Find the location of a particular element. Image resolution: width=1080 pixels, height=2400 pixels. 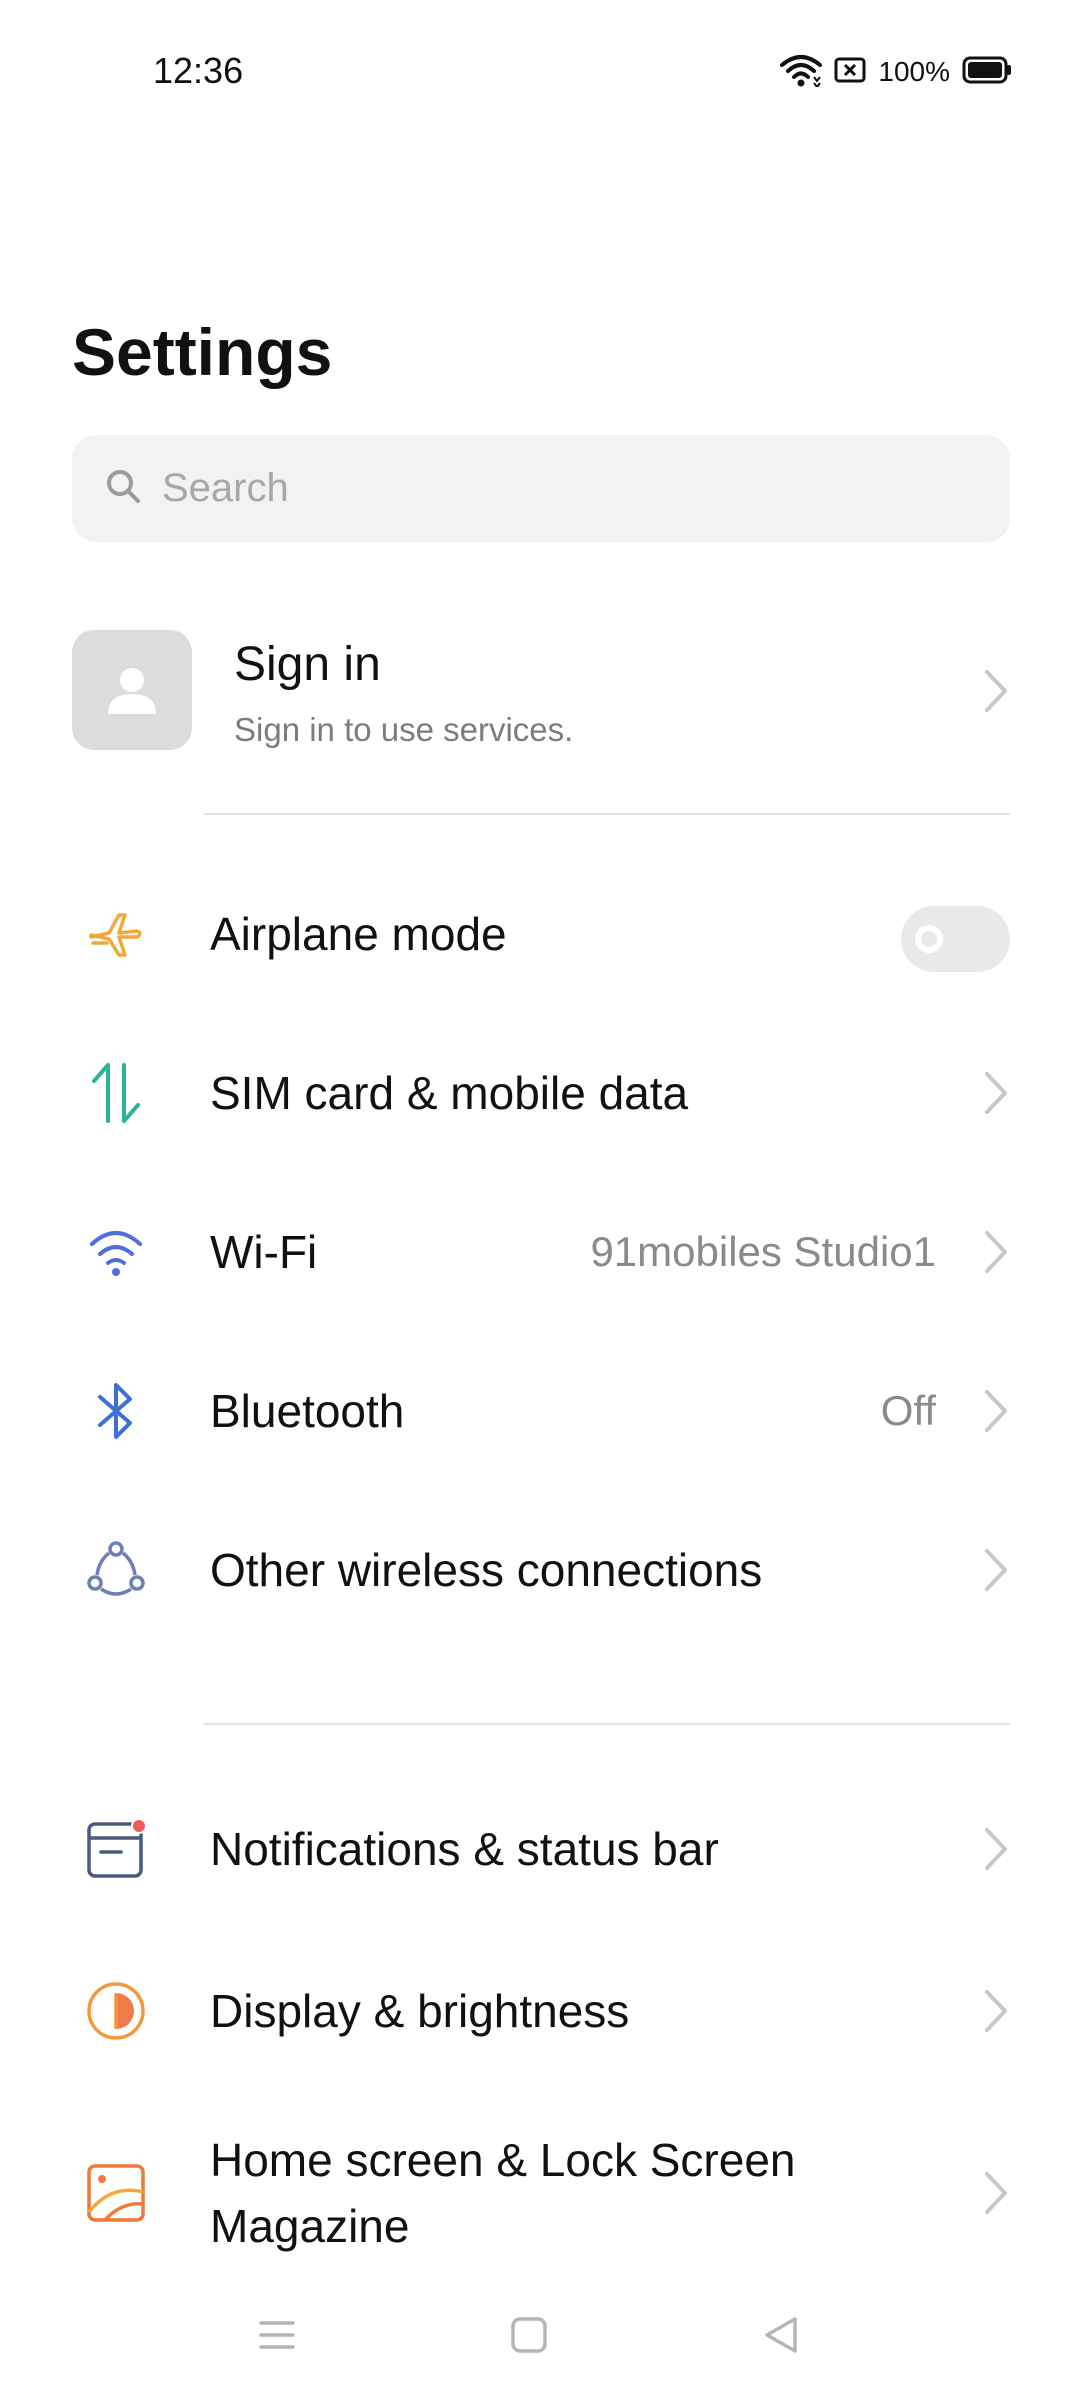

wallpaper-icon is located at coordinates (116, 2193).